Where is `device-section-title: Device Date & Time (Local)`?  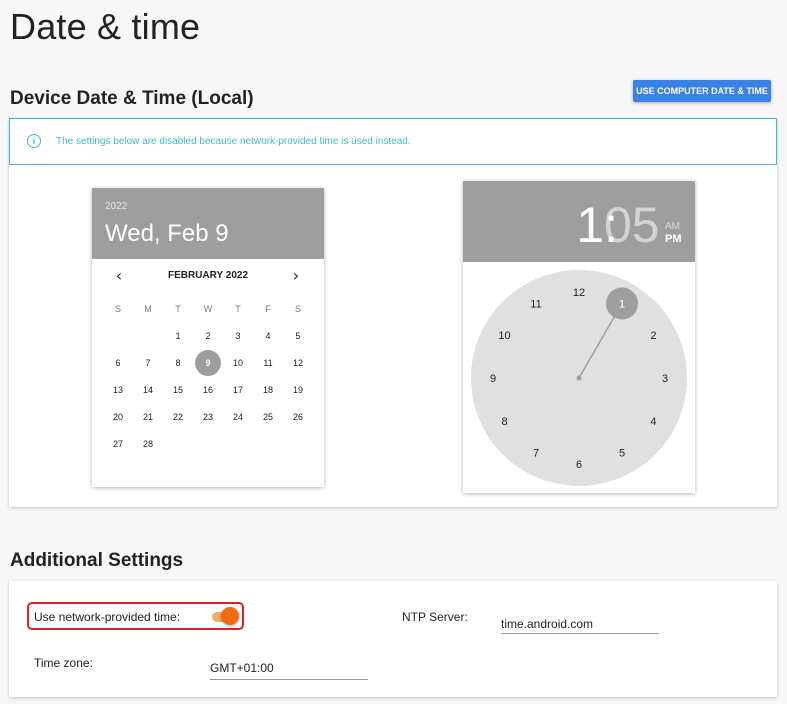 device-section-title: Device Date & Time (Local) is located at coordinates (132, 98).